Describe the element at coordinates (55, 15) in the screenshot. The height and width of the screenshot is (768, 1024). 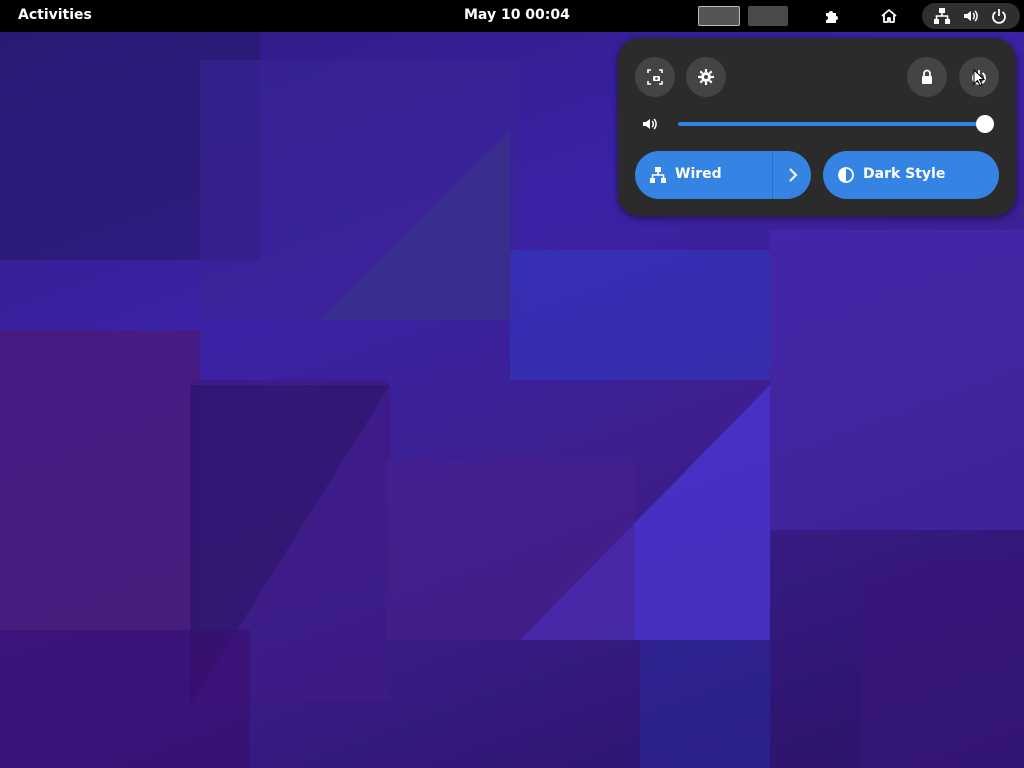
I see `activities-button: Activities` at that location.